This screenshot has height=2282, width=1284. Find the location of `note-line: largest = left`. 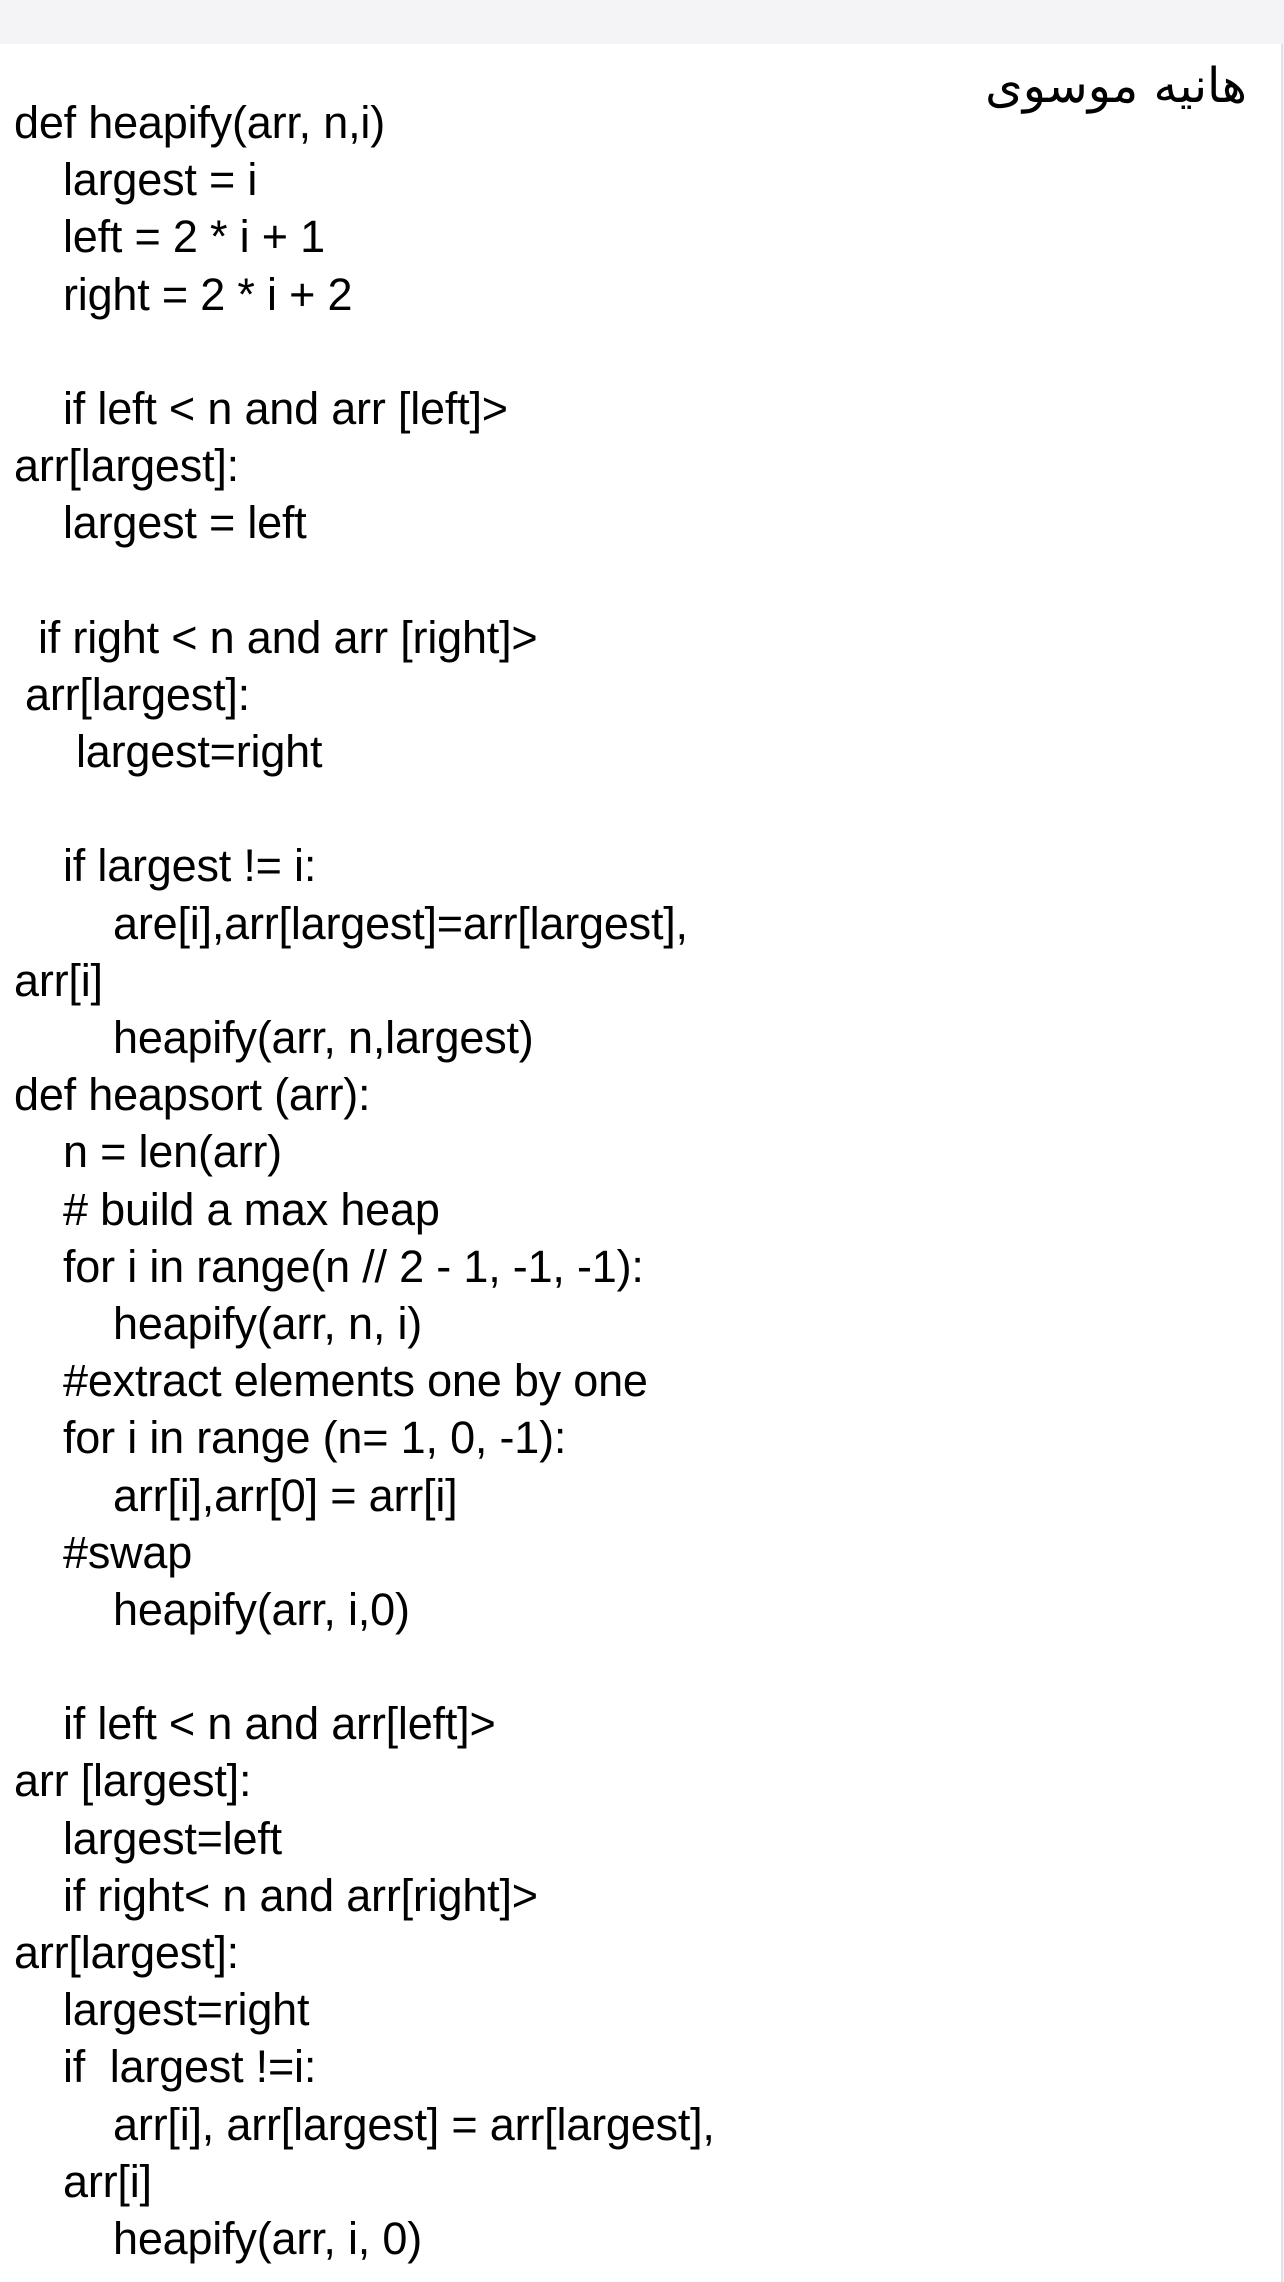

note-line: largest = left is located at coordinates (185, 523).